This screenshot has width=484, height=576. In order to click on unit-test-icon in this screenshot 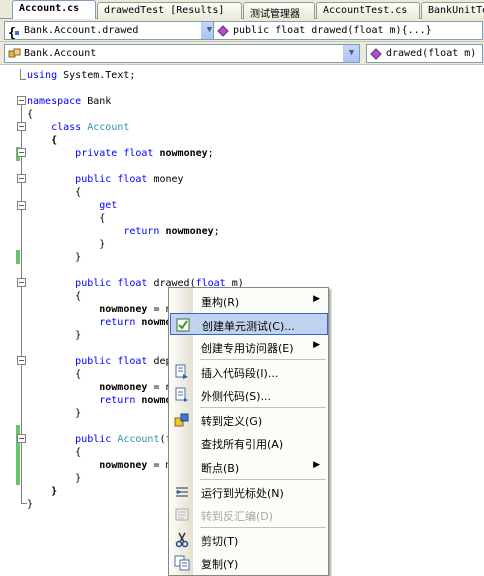, I will do `click(183, 325)`.